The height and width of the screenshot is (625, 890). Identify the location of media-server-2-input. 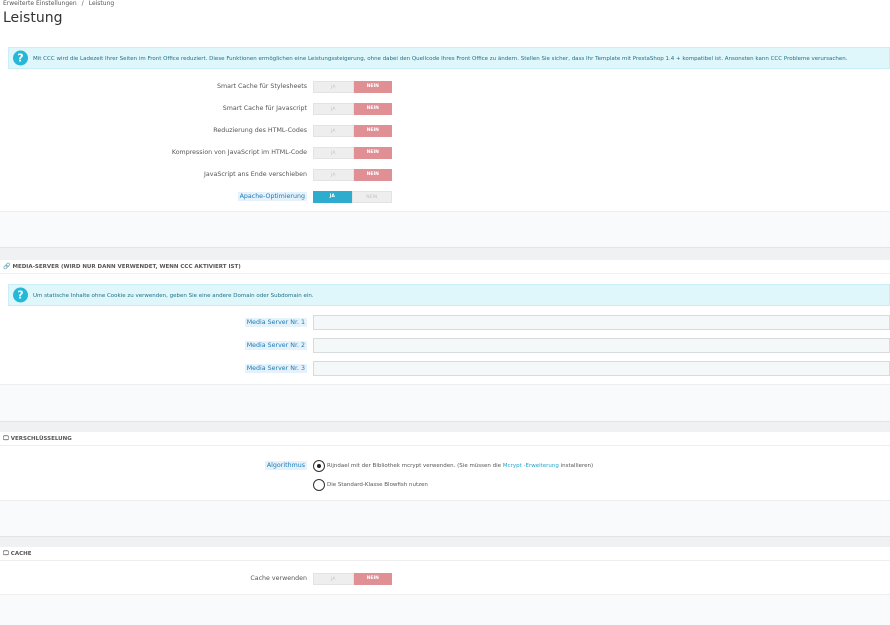
(601, 345).